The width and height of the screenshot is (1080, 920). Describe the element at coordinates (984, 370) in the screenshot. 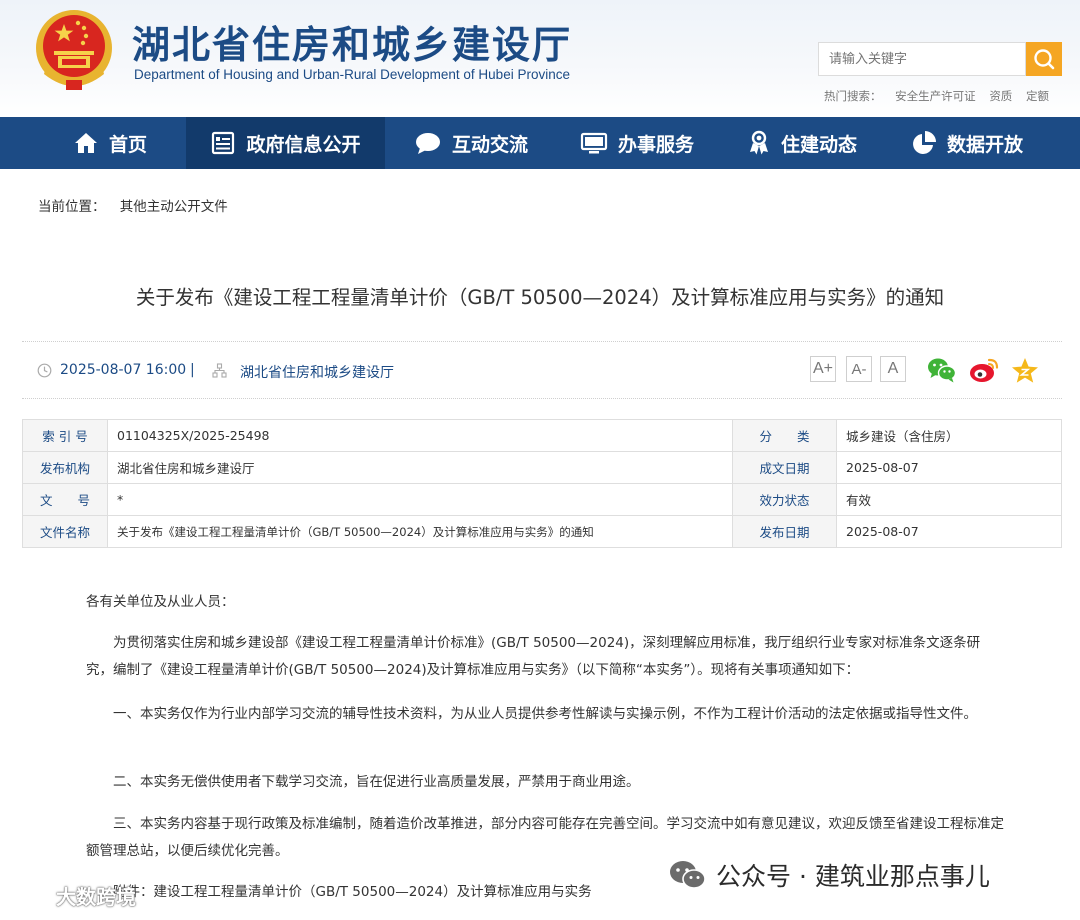

I see `weibo-share-icon` at that location.